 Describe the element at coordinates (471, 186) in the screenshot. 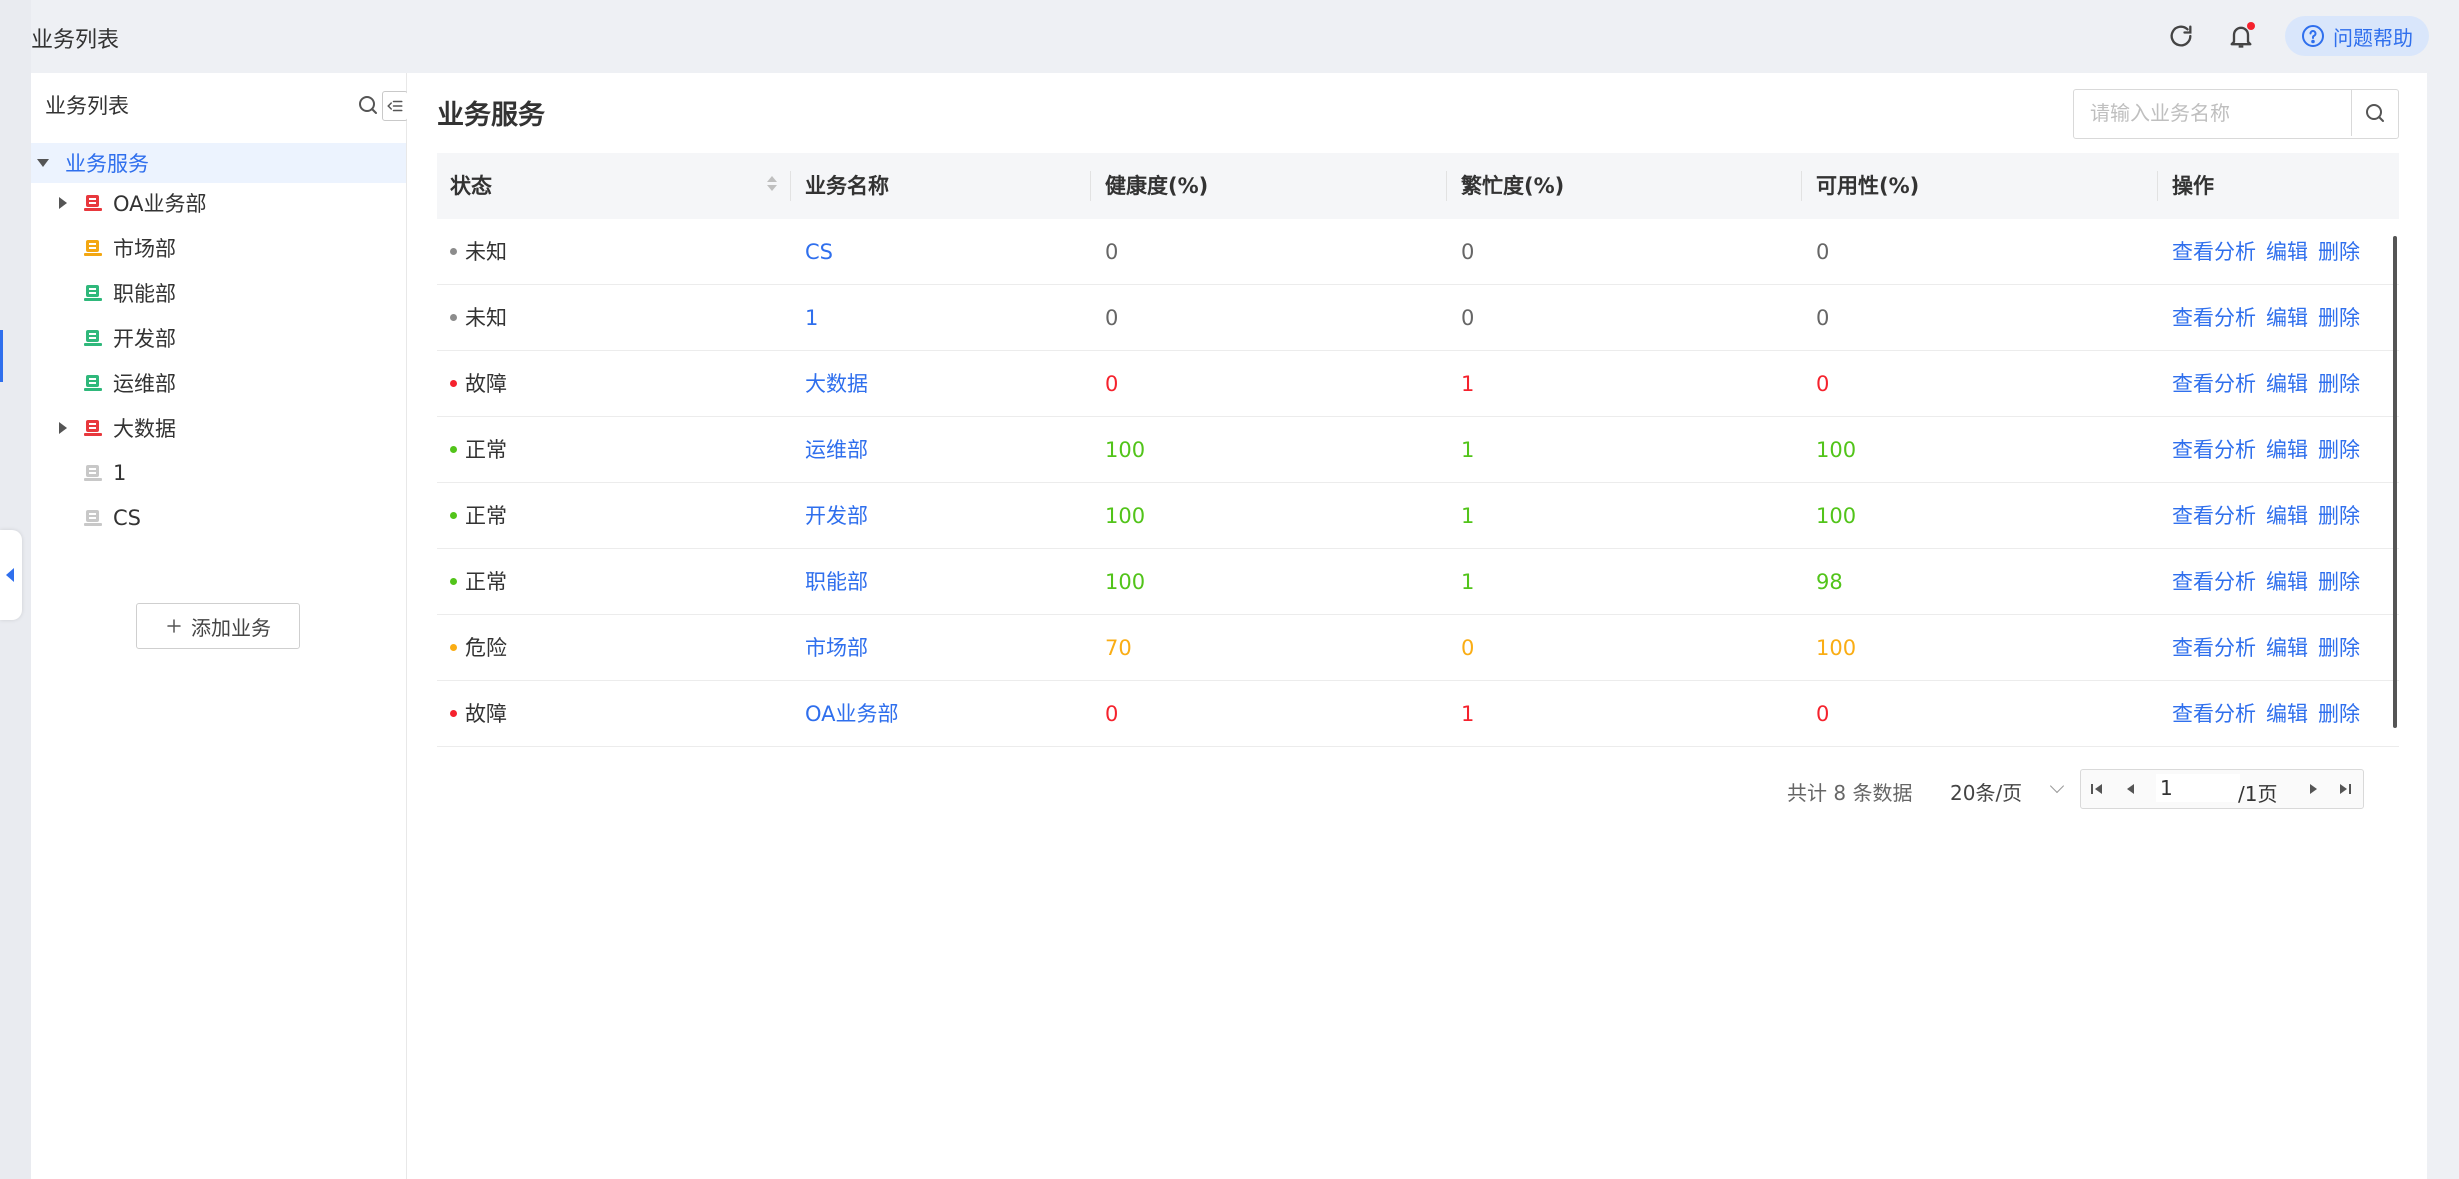

I see `column-header-status: 状态` at that location.